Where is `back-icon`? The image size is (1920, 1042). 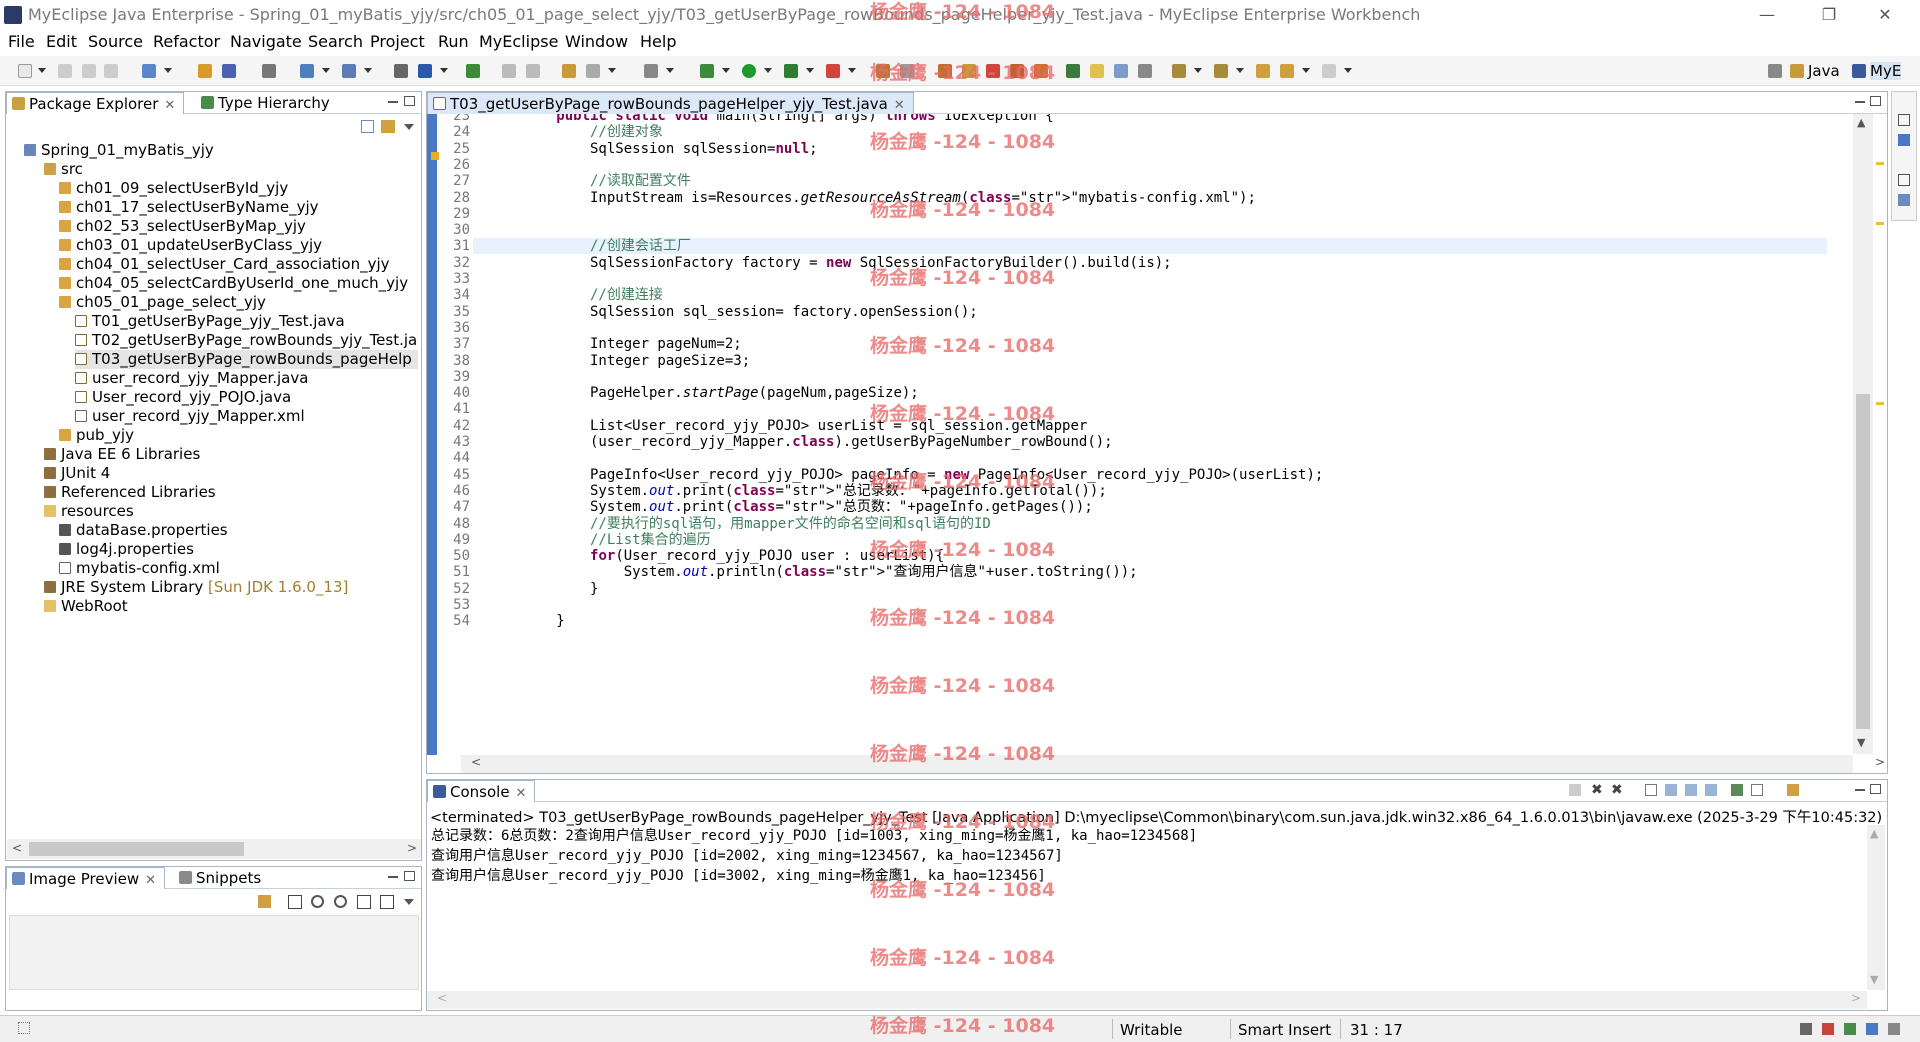
back-icon is located at coordinates (1287, 71).